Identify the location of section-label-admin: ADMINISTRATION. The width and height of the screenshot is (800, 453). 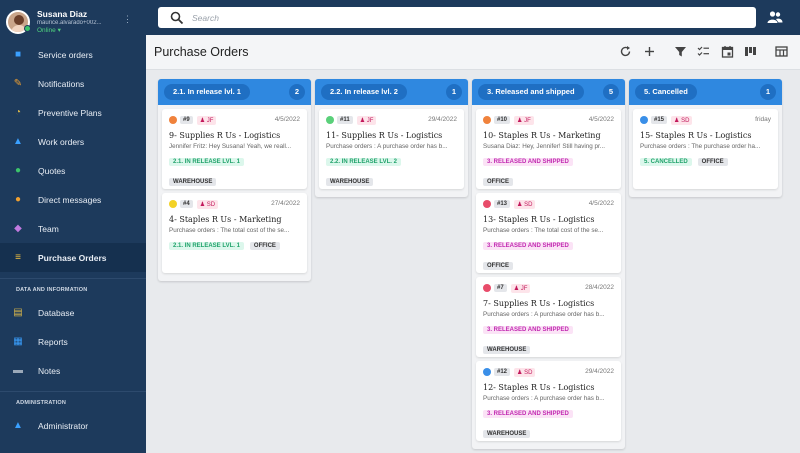
(41, 403).